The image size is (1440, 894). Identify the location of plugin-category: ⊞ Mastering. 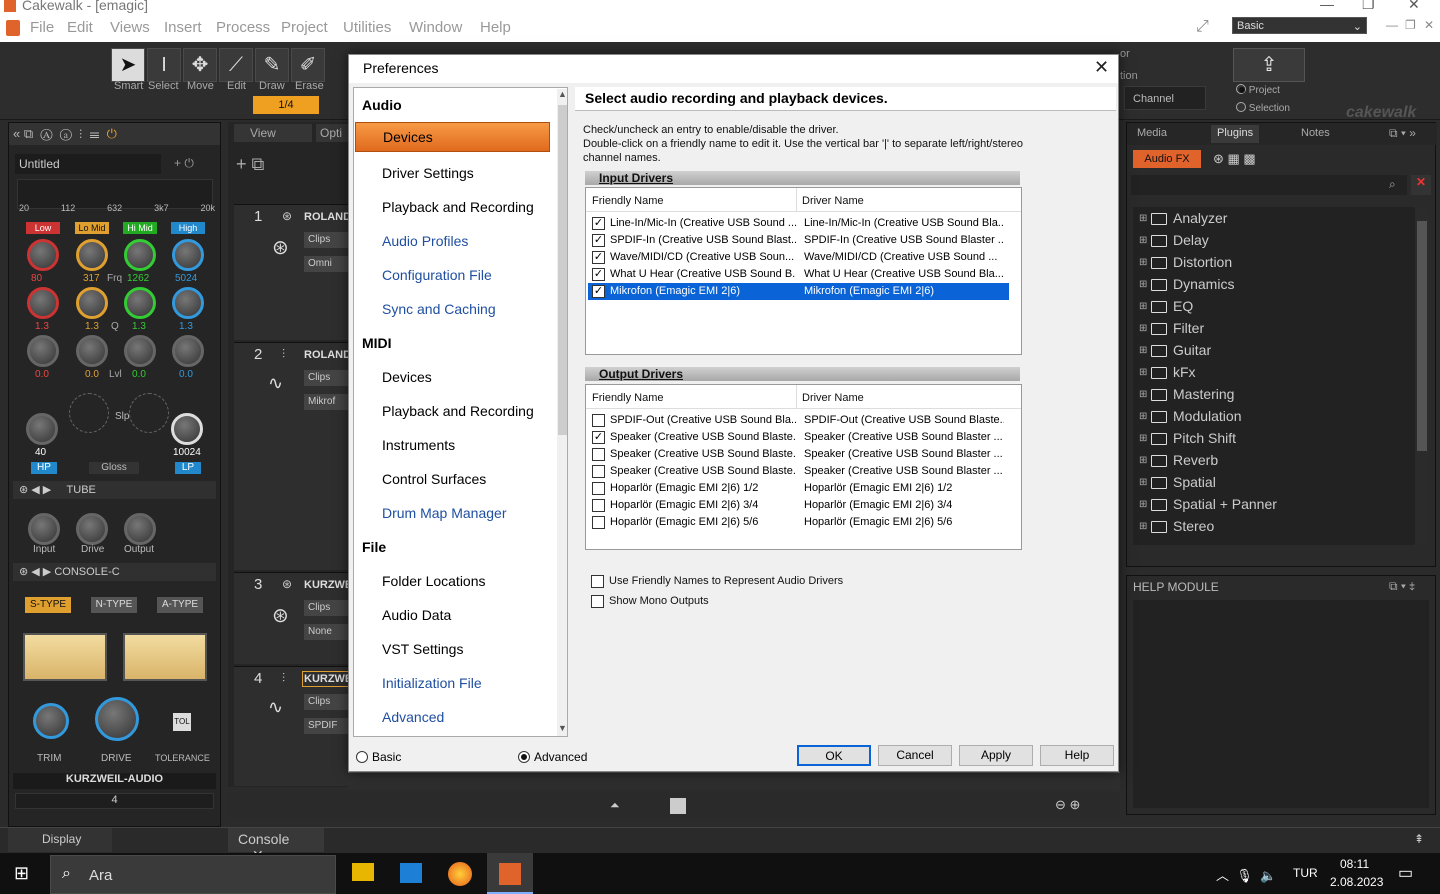
(1277, 395).